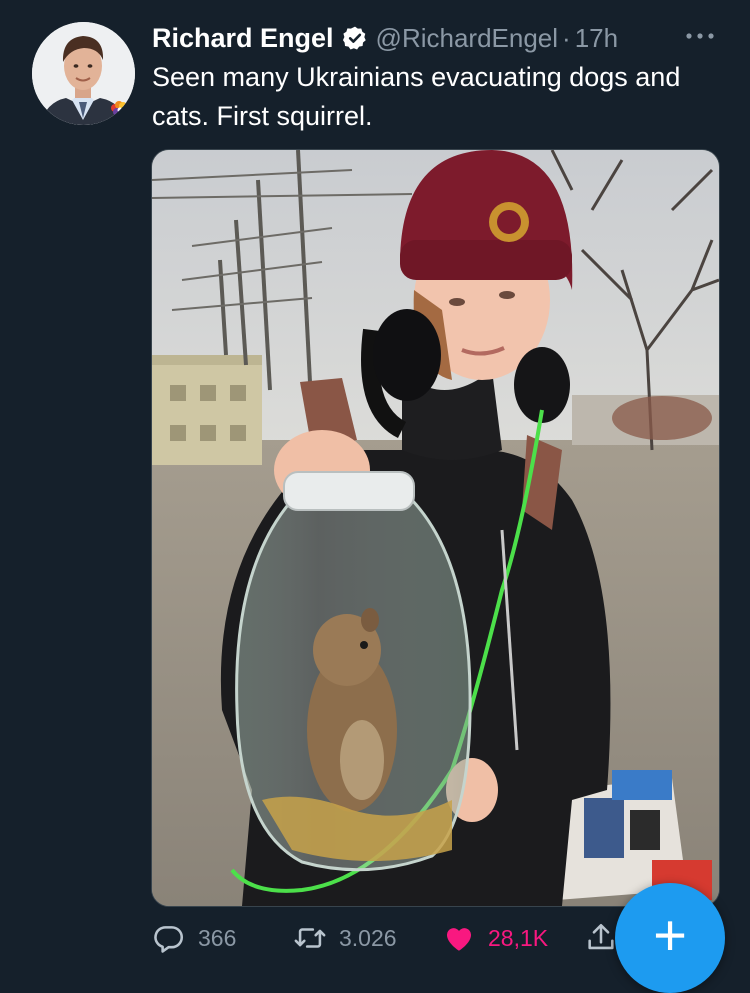  Describe the element at coordinates (310, 938) in the screenshot. I see `retweet-icon` at that location.